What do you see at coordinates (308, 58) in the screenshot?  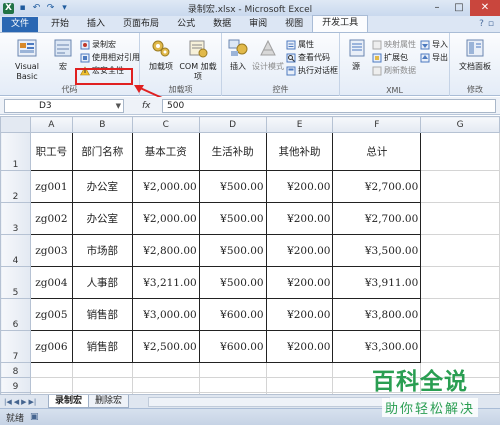 I see `view-code-button: 查看代码` at bounding box center [308, 58].